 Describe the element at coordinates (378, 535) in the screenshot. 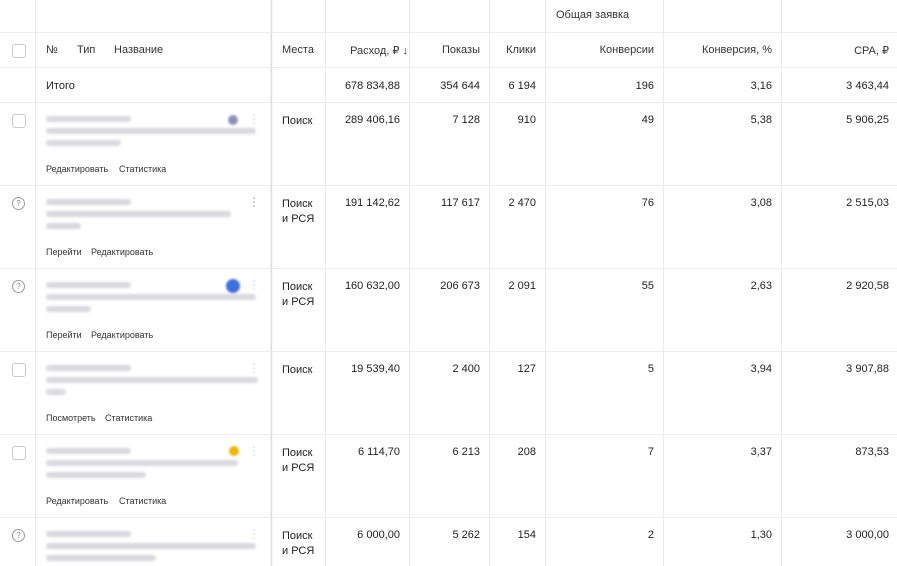

I see `row-expense: 6 000,00` at that location.